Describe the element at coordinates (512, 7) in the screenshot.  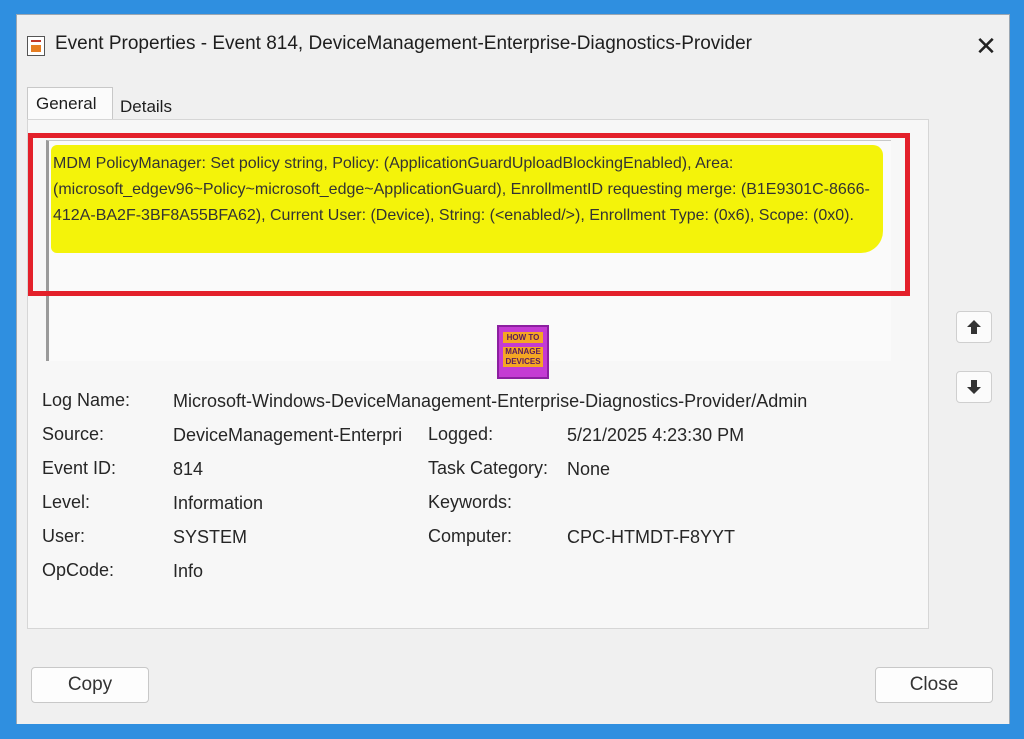
I see `background-top` at that location.